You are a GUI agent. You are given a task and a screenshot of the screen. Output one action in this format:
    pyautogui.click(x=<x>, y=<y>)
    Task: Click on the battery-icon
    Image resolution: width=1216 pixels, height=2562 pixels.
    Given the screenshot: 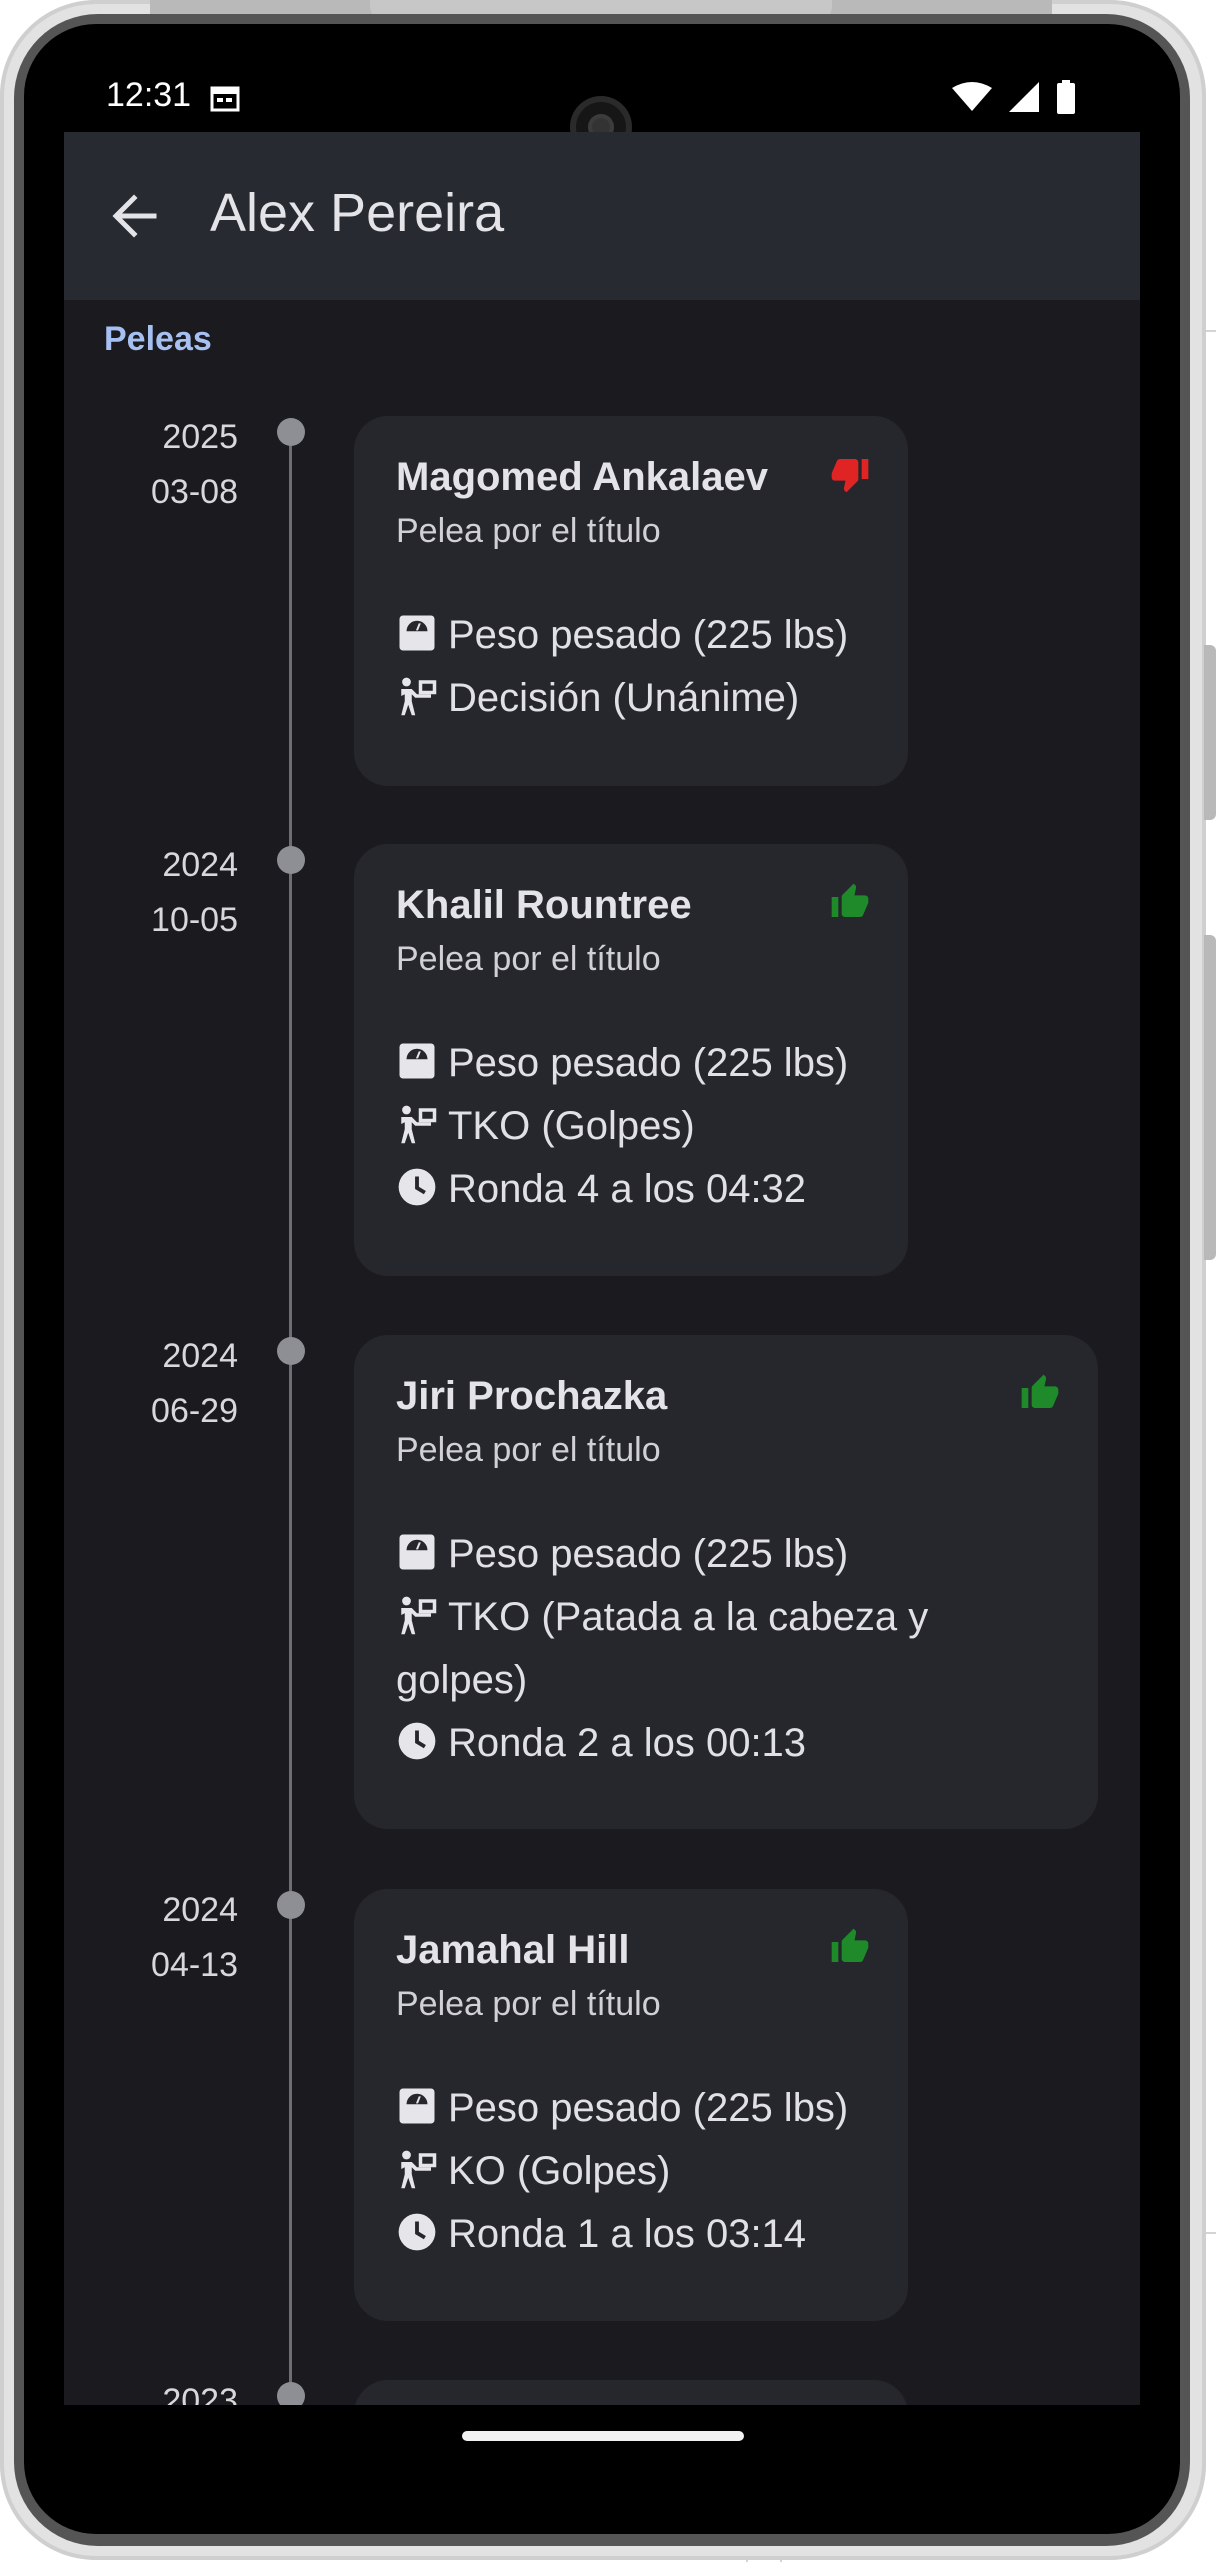 What is the action you would take?
    pyautogui.click(x=1066, y=97)
    